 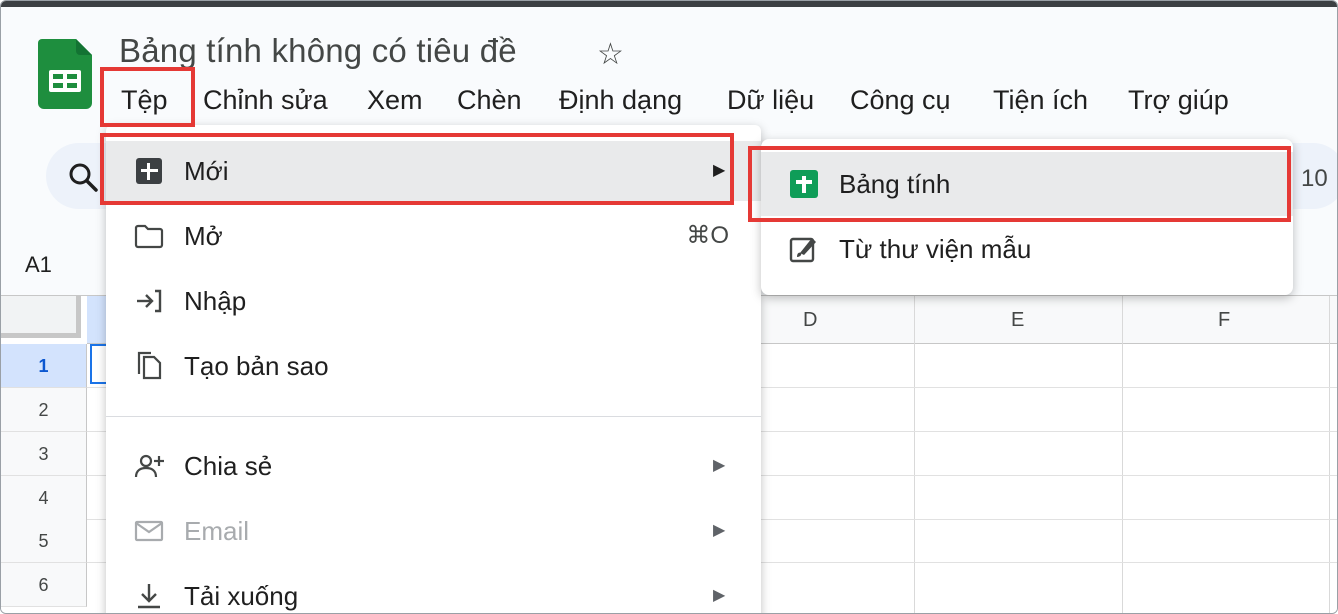 What do you see at coordinates (44, 585) in the screenshot?
I see `row-header-6: 6` at bounding box center [44, 585].